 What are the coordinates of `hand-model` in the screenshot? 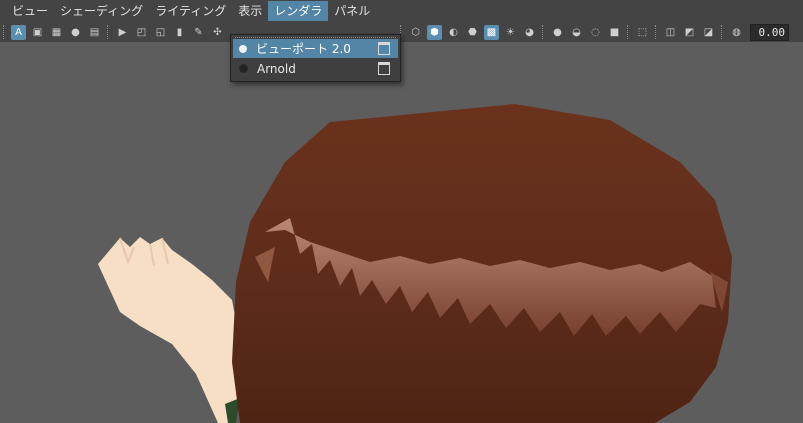 It's located at (169, 330).